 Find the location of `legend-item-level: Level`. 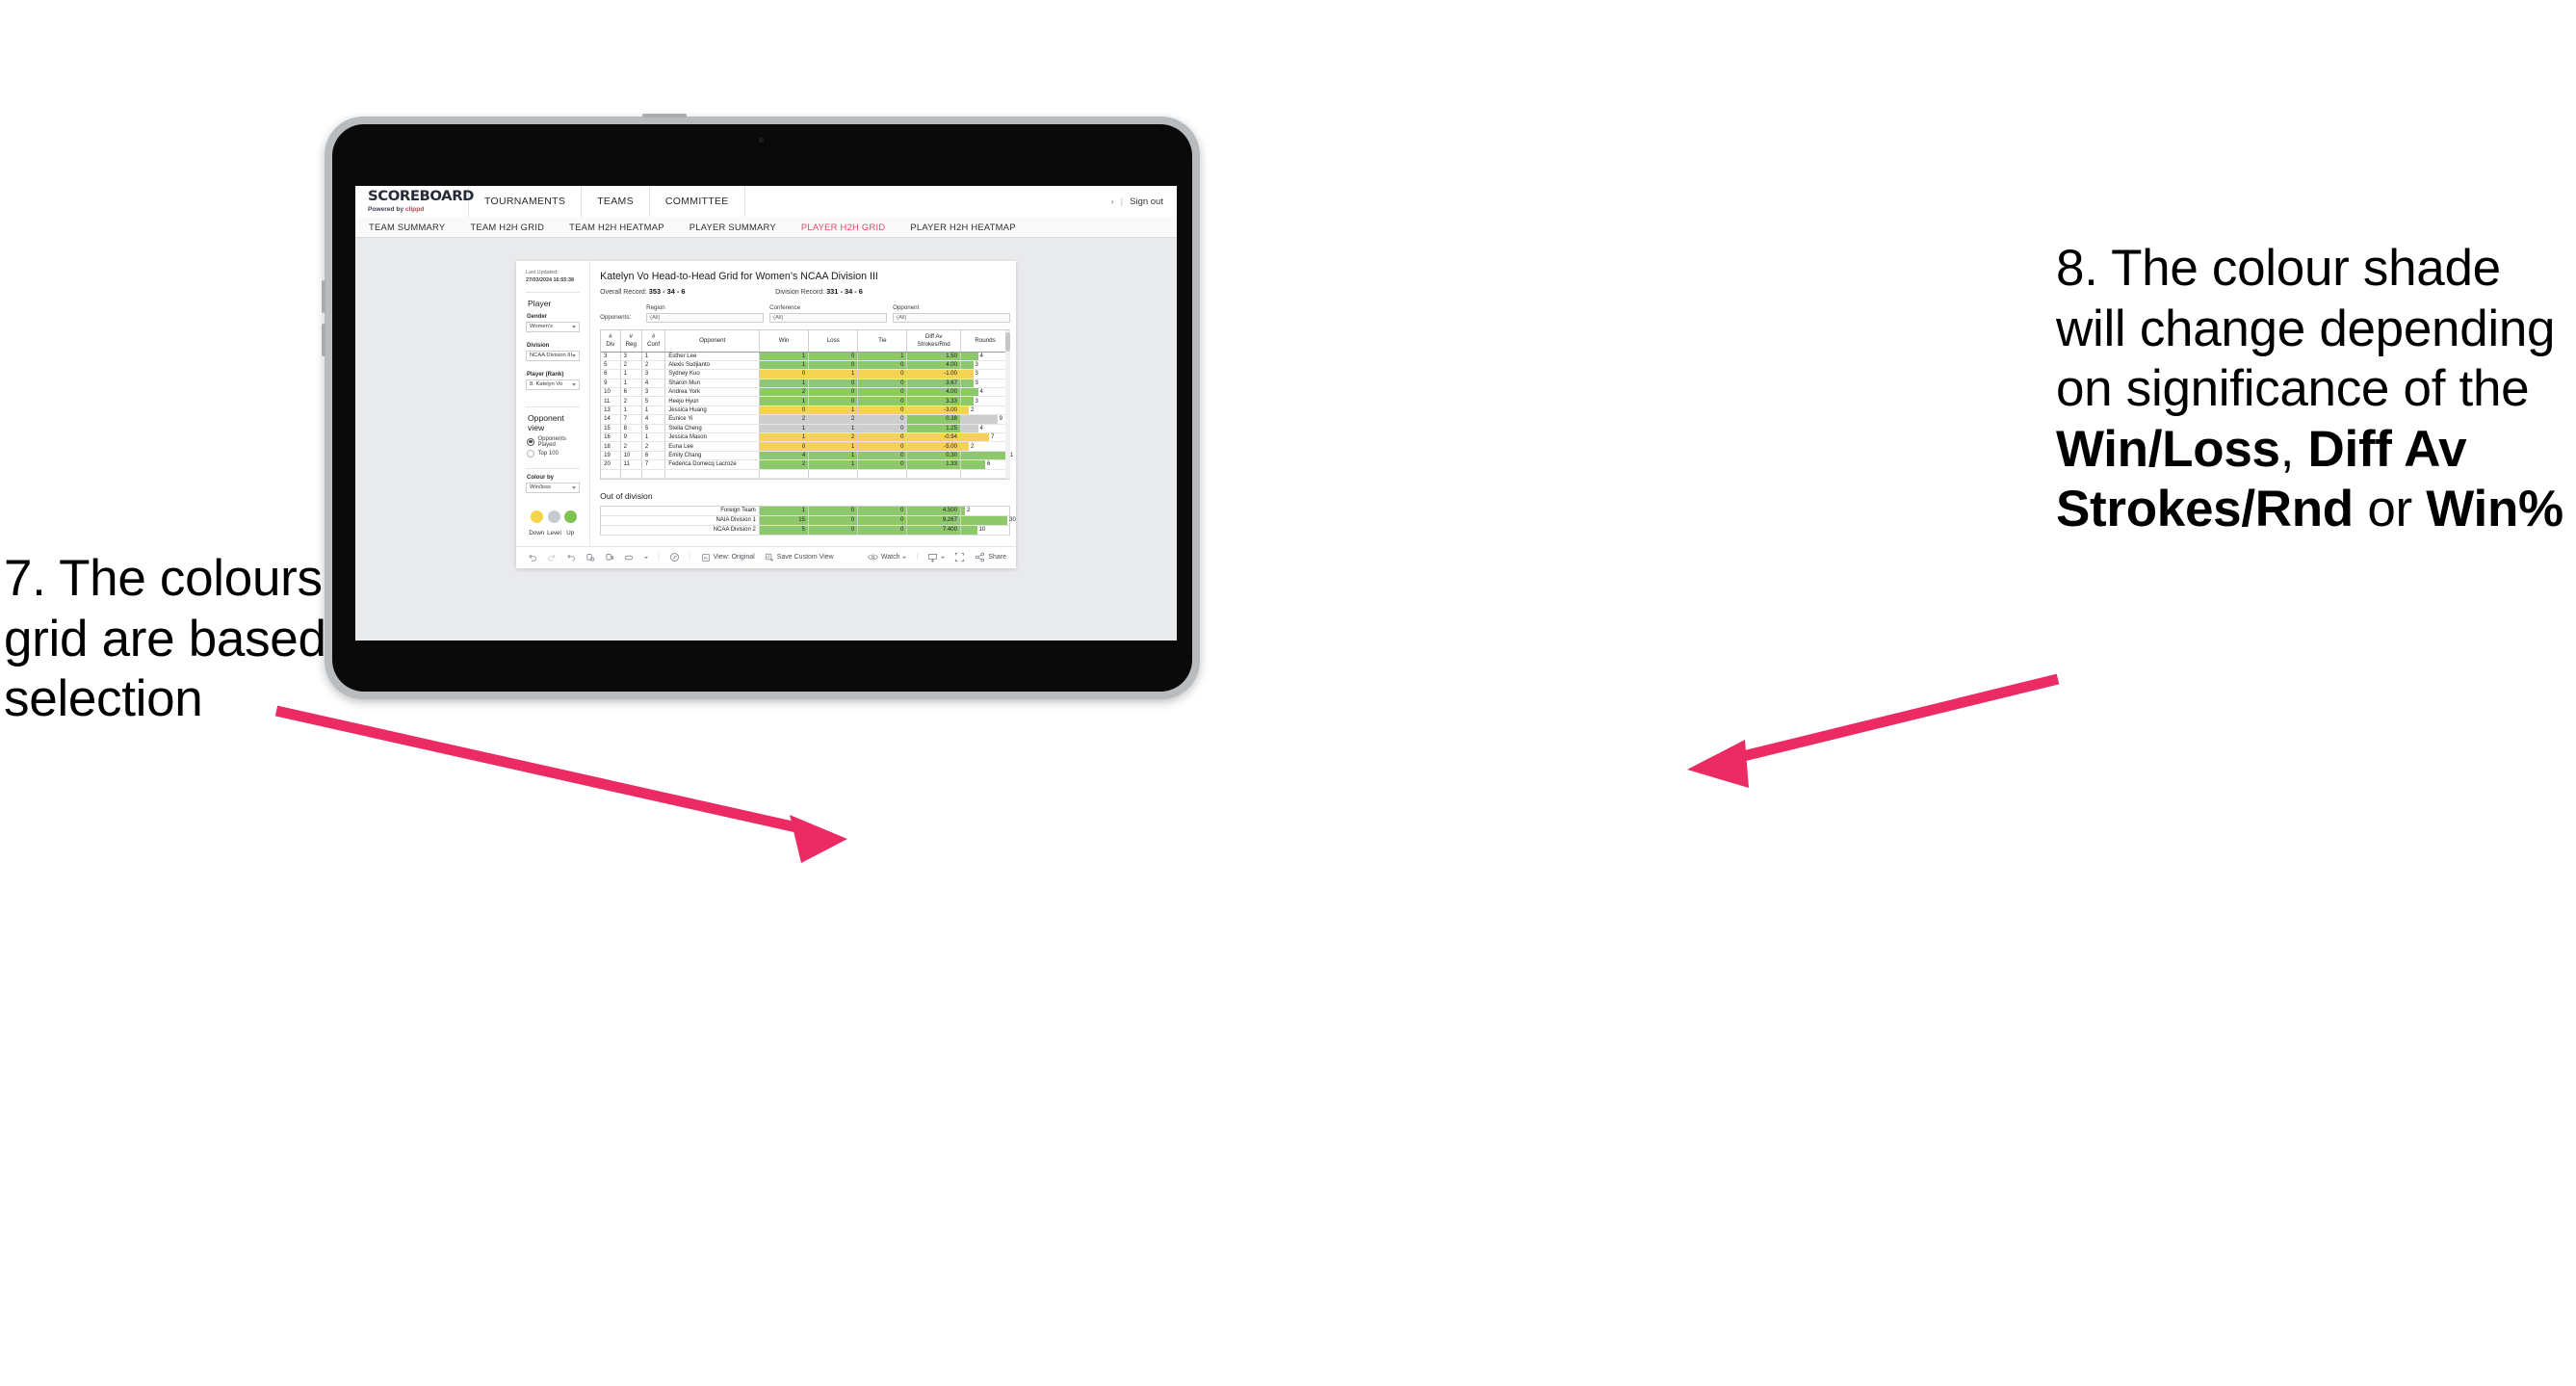

legend-item-level: Level is located at coordinates (554, 523).